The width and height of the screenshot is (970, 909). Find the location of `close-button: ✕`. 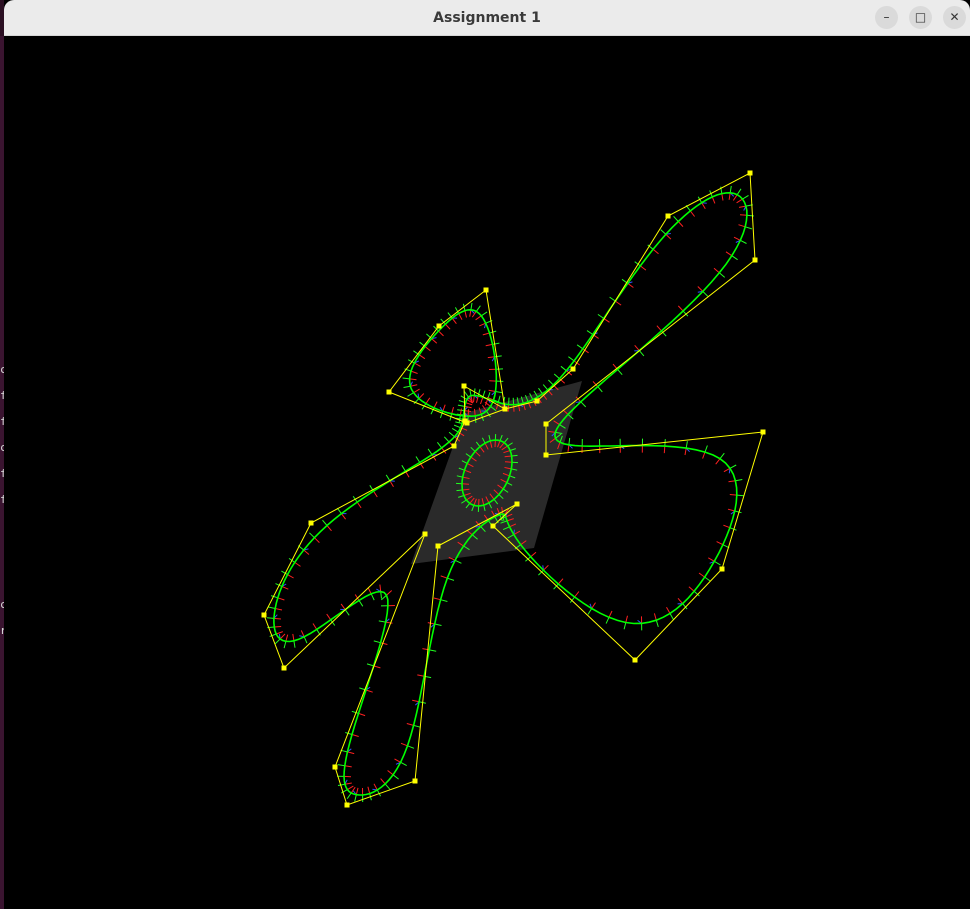

close-button: ✕ is located at coordinates (954, 17).